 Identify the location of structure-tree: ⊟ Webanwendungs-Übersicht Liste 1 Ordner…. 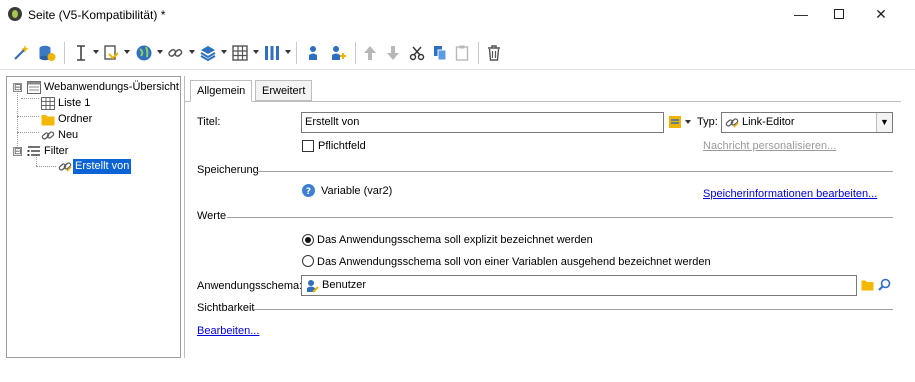
(93, 217).